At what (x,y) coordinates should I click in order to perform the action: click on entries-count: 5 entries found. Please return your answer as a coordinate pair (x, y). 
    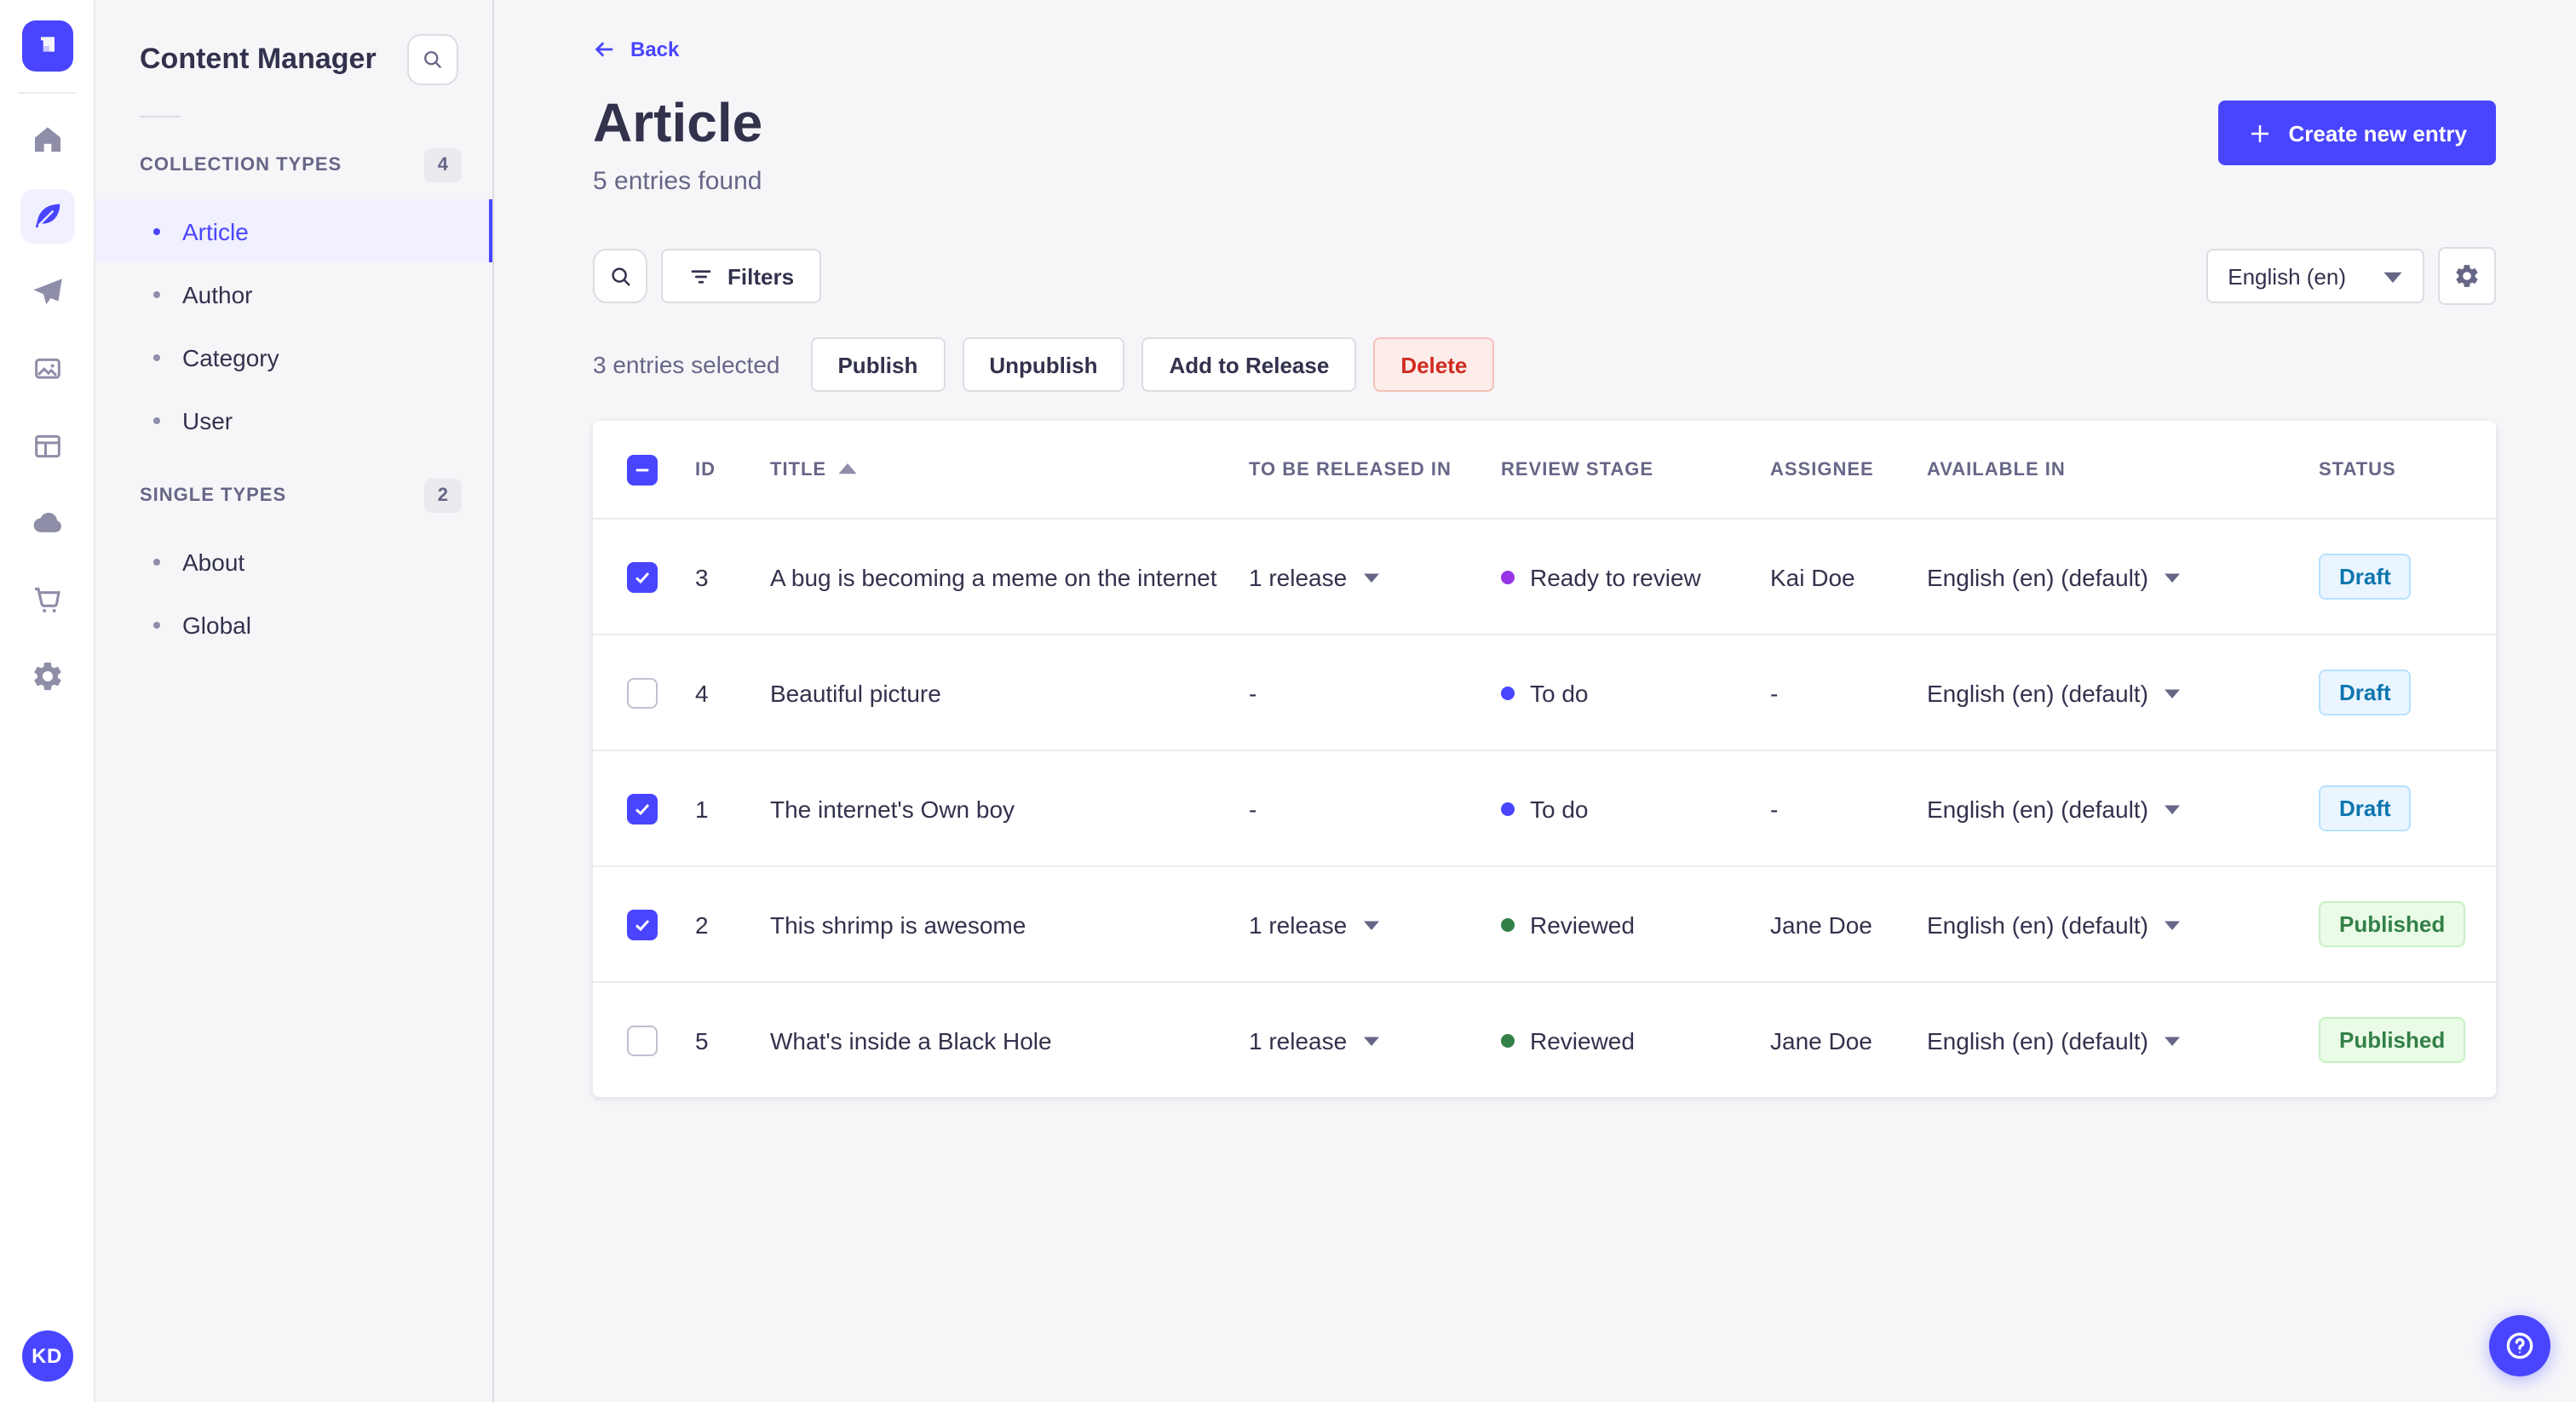
    Looking at the image, I should click on (678, 182).